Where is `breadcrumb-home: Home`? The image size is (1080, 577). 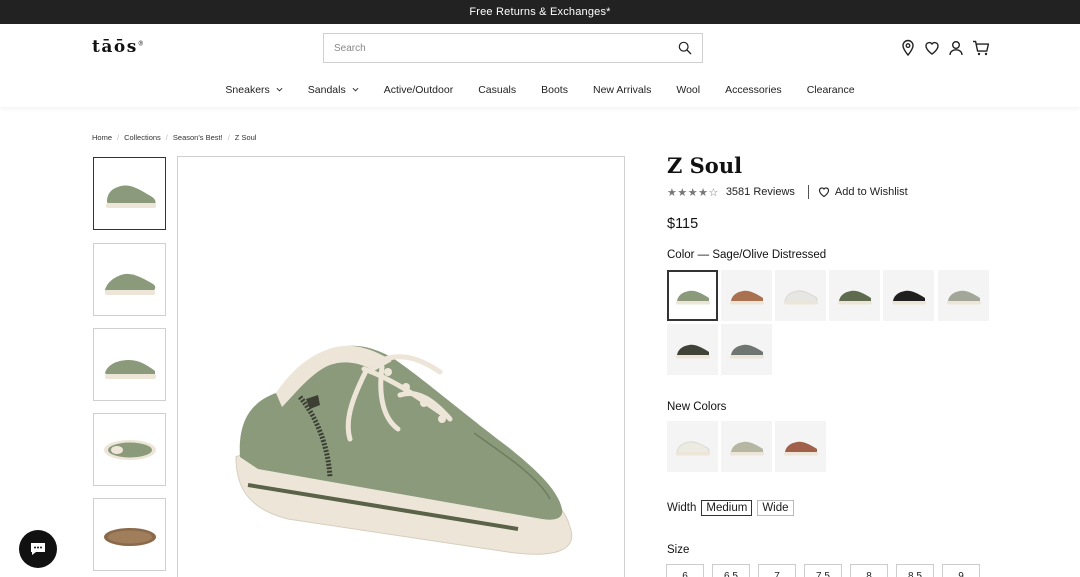 breadcrumb-home: Home is located at coordinates (102, 137).